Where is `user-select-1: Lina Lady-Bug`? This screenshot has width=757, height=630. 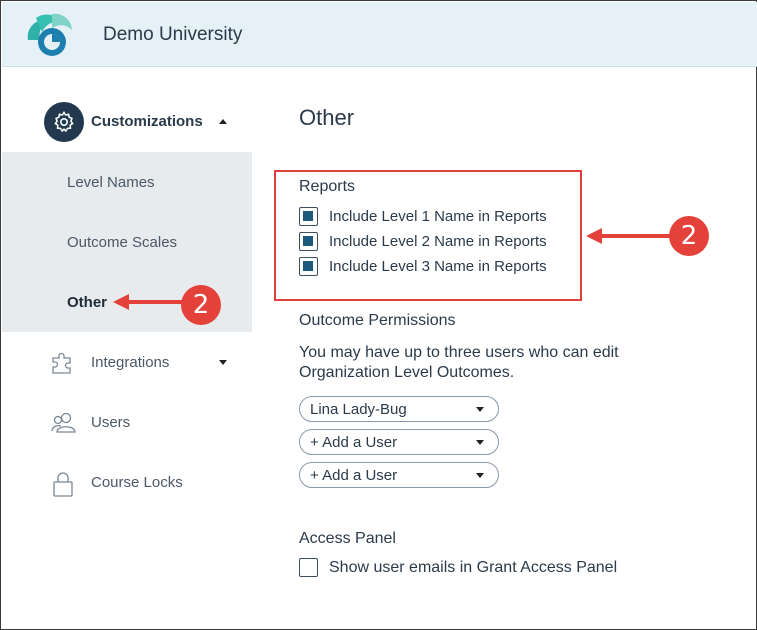 user-select-1: Lina Lady-Bug is located at coordinates (399, 409).